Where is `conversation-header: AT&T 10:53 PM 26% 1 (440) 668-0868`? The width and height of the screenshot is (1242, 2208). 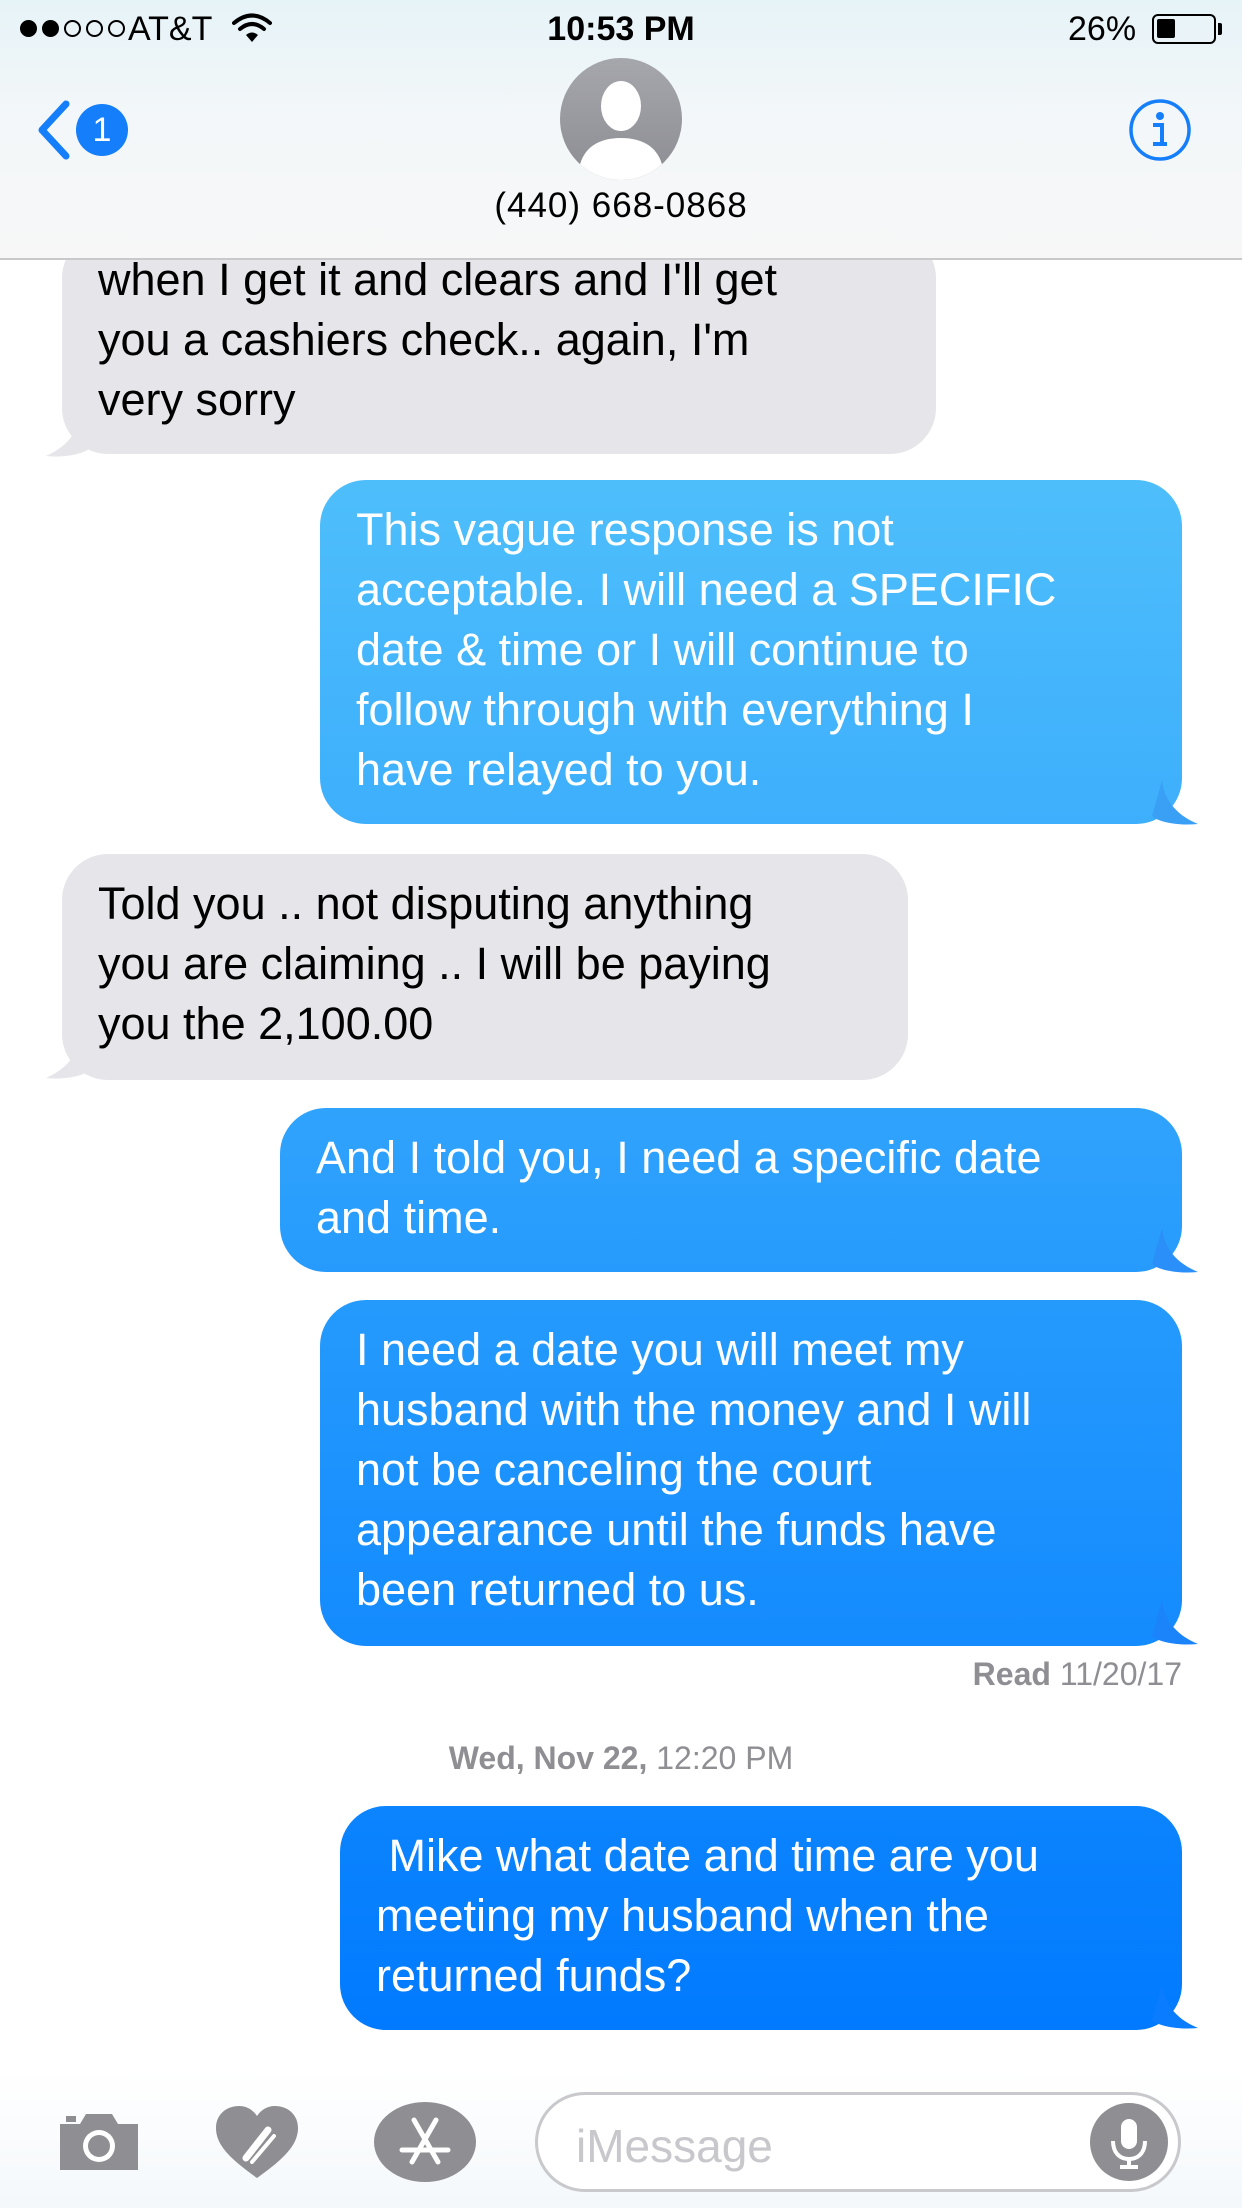 conversation-header: AT&T 10:53 PM 26% 1 (440) 668-0868 is located at coordinates (621, 130).